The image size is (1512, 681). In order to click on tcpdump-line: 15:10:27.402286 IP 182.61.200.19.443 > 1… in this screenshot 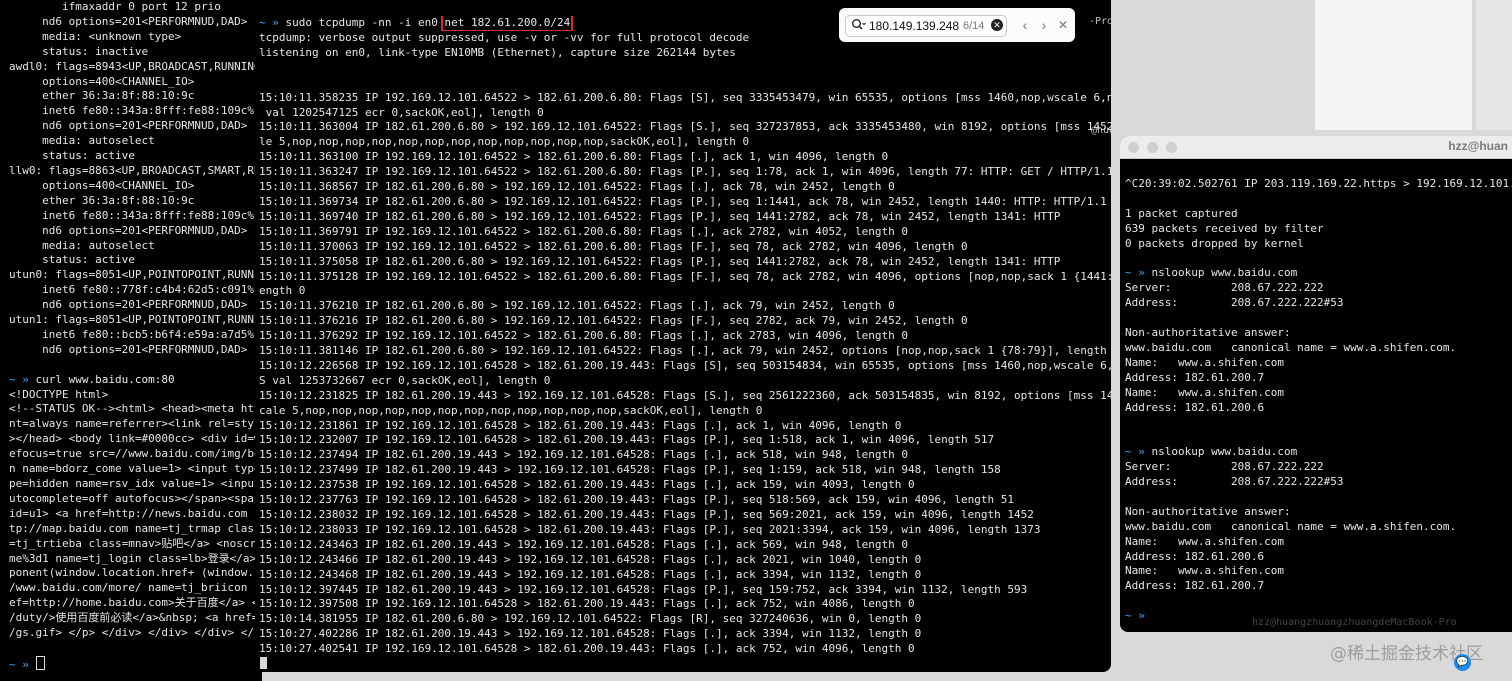, I will do `click(590, 634)`.